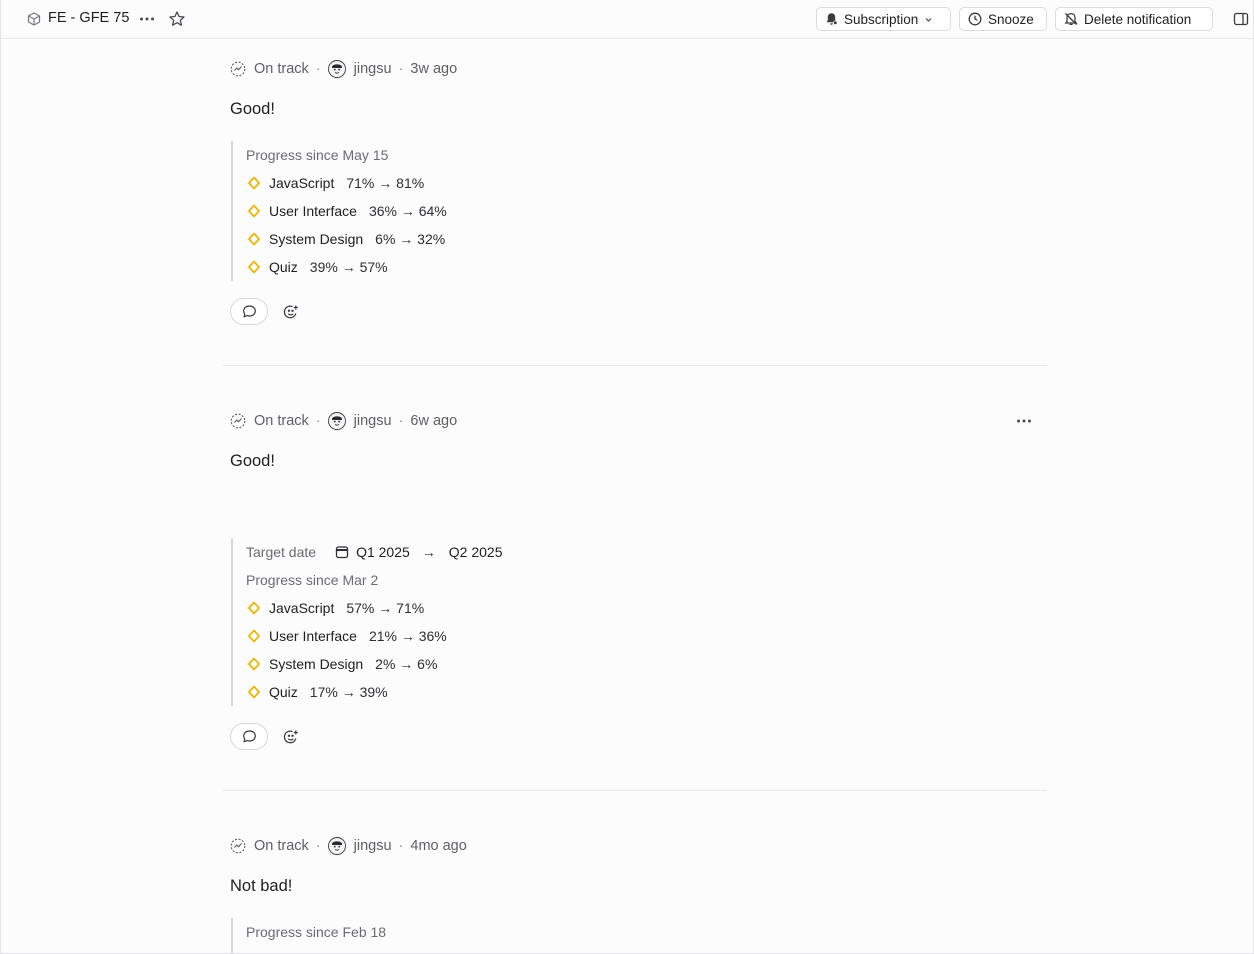 This screenshot has height=954, width=1254. I want to click on skill-row: User Interface 36% → 64%, so click(346, 211).